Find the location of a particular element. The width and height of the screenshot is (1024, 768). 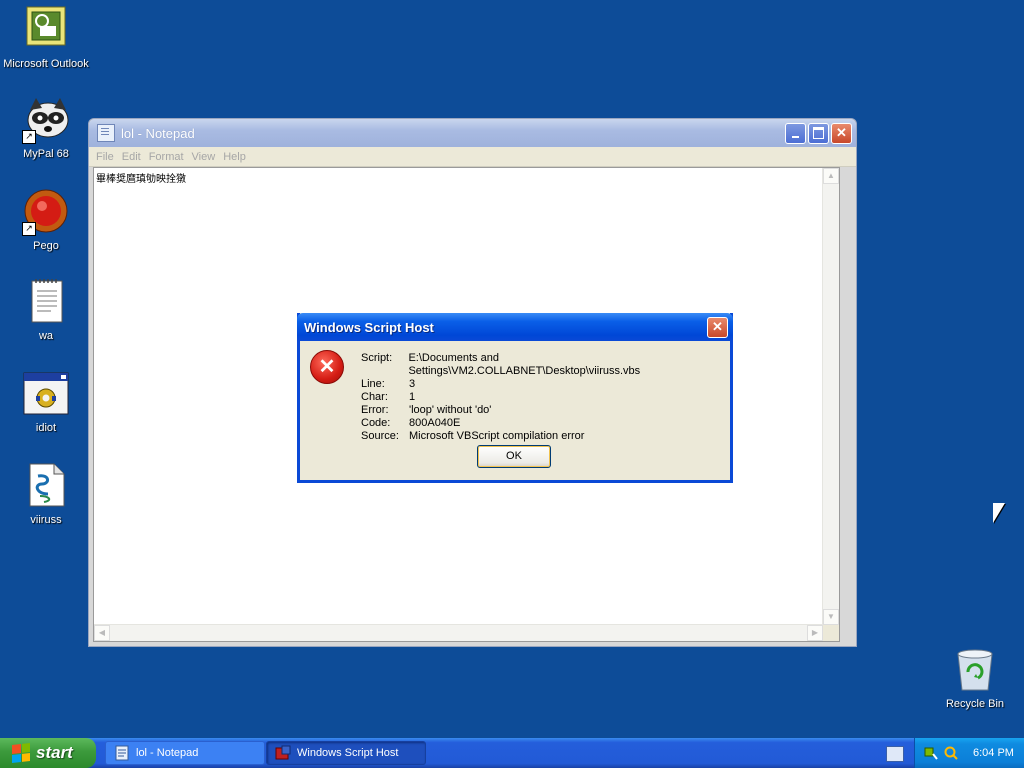

horizontal-scrollbar: ◀ ▶ is located at coordinates (458, 632).